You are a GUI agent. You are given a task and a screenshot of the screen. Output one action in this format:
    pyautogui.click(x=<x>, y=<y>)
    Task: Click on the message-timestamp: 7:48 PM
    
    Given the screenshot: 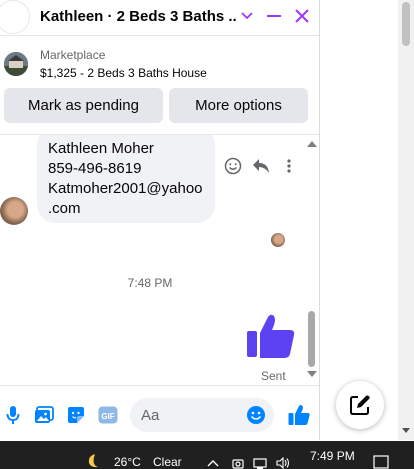 What is the action you would take?
    pyautogui.click(x=150, y=283)
    